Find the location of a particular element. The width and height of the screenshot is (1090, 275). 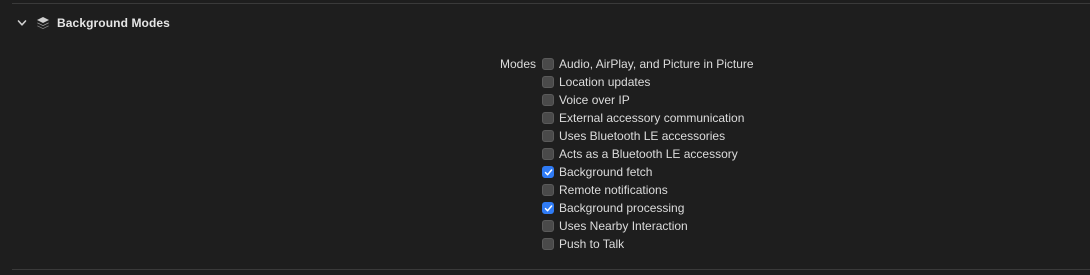

mode-option-label: External accessory communication is located at coordinates (652, 118).